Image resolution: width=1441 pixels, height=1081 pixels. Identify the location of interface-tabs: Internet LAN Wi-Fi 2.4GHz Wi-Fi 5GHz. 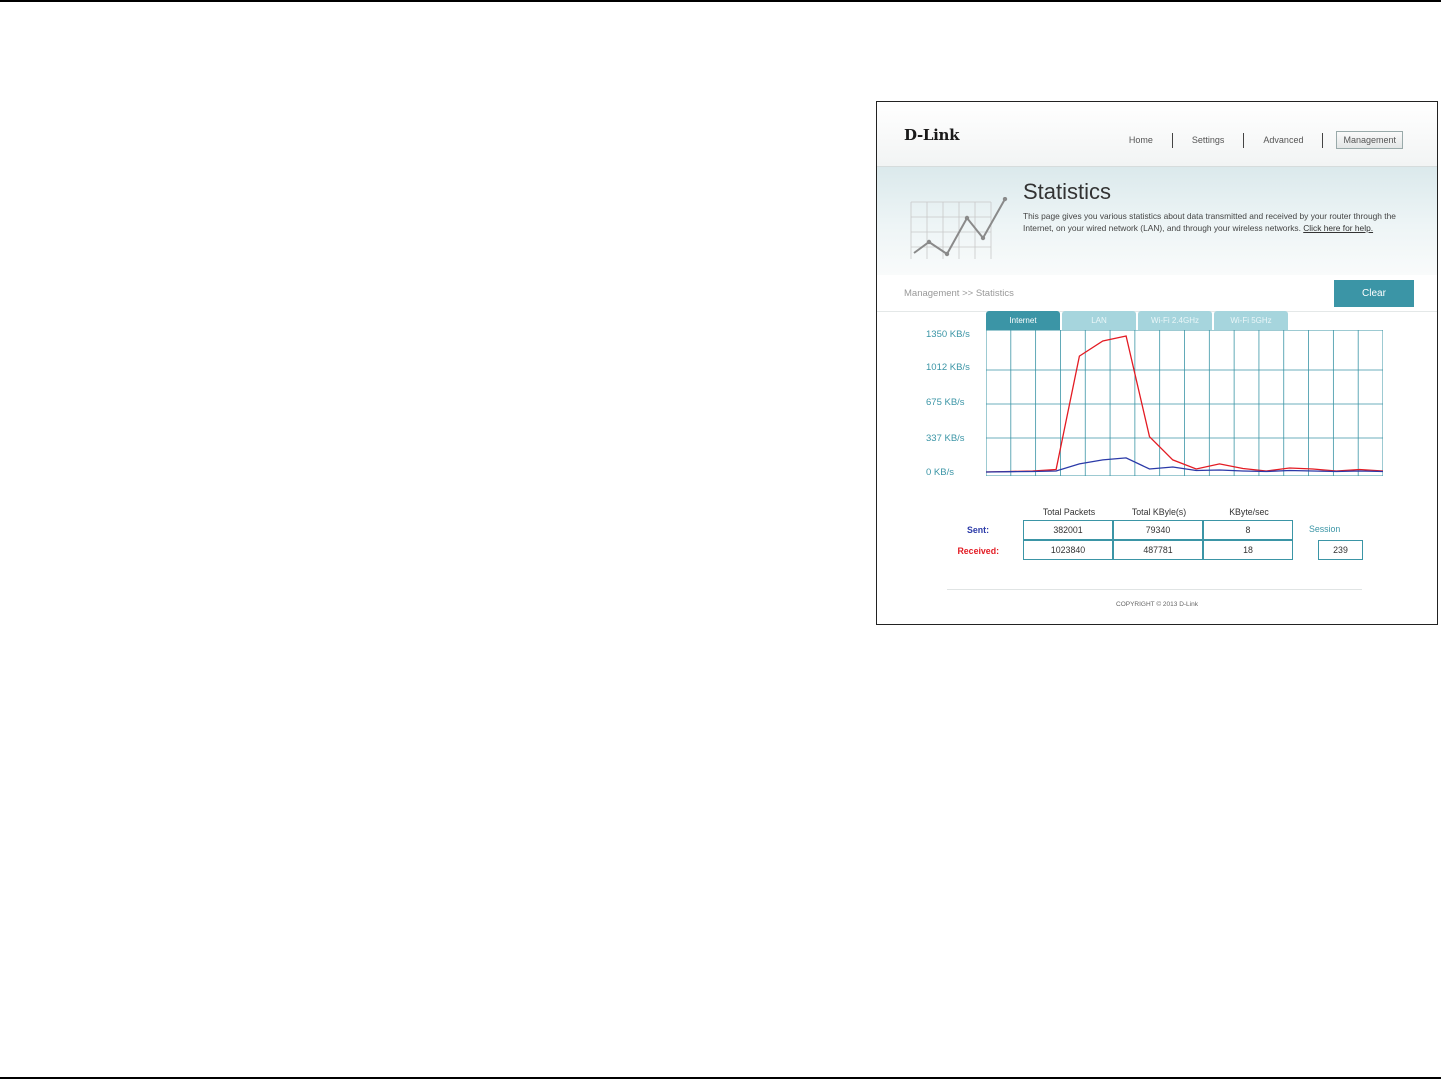
(1138, 320).